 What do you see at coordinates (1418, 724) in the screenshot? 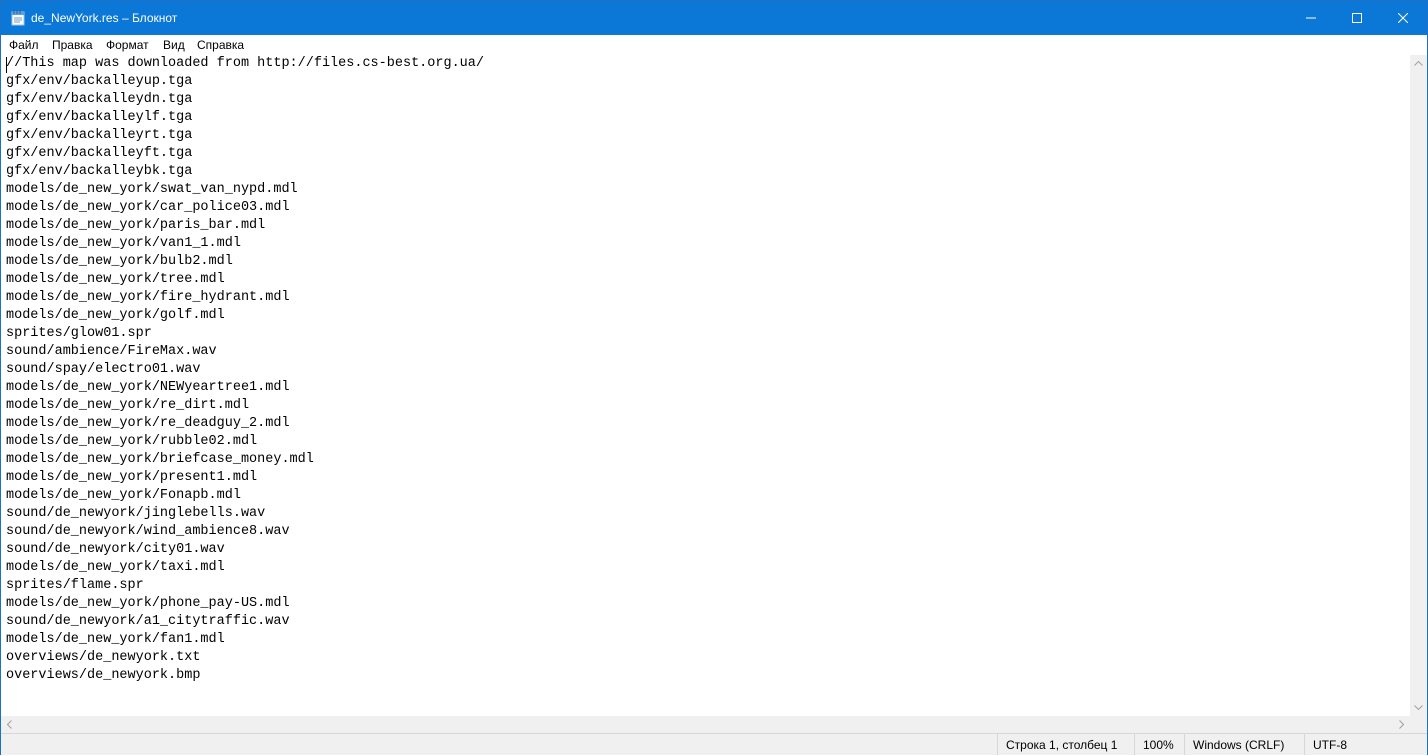
I see `scrollbar-corner` at bounding box center [1418, 724].